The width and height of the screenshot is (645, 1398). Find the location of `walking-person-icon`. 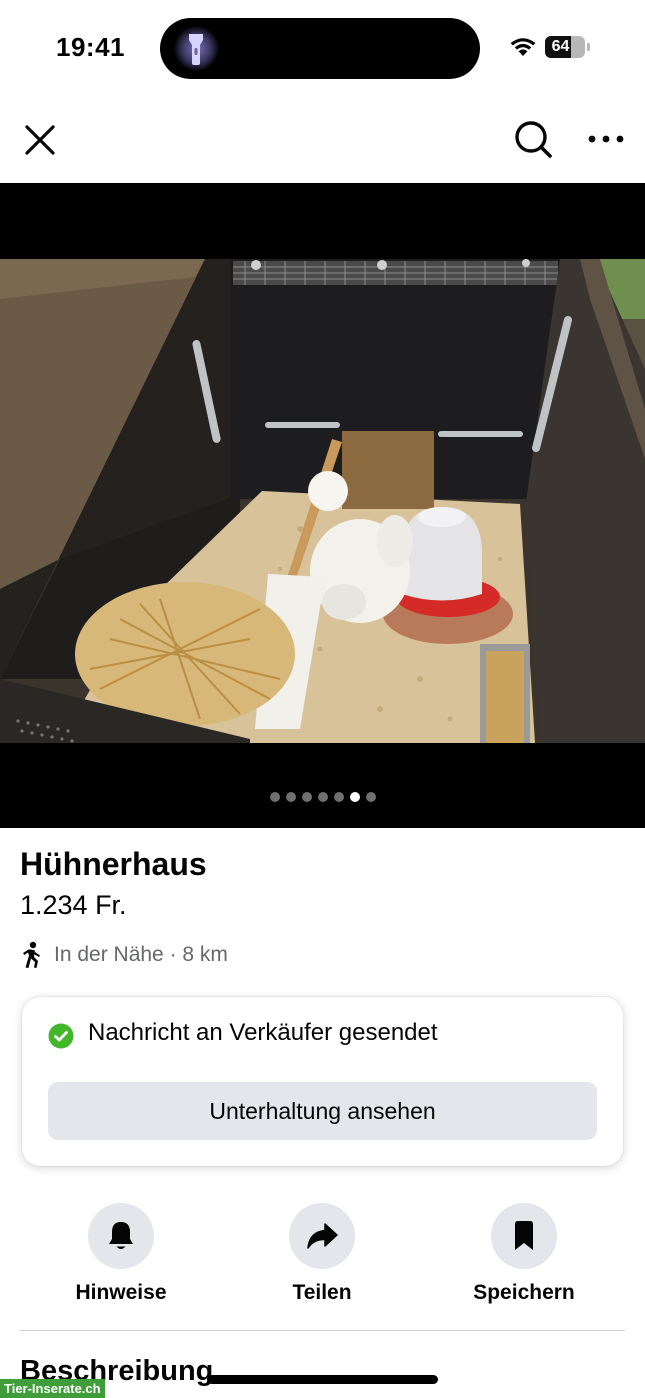

walking-person-icon is located at coordinates (31, 954).